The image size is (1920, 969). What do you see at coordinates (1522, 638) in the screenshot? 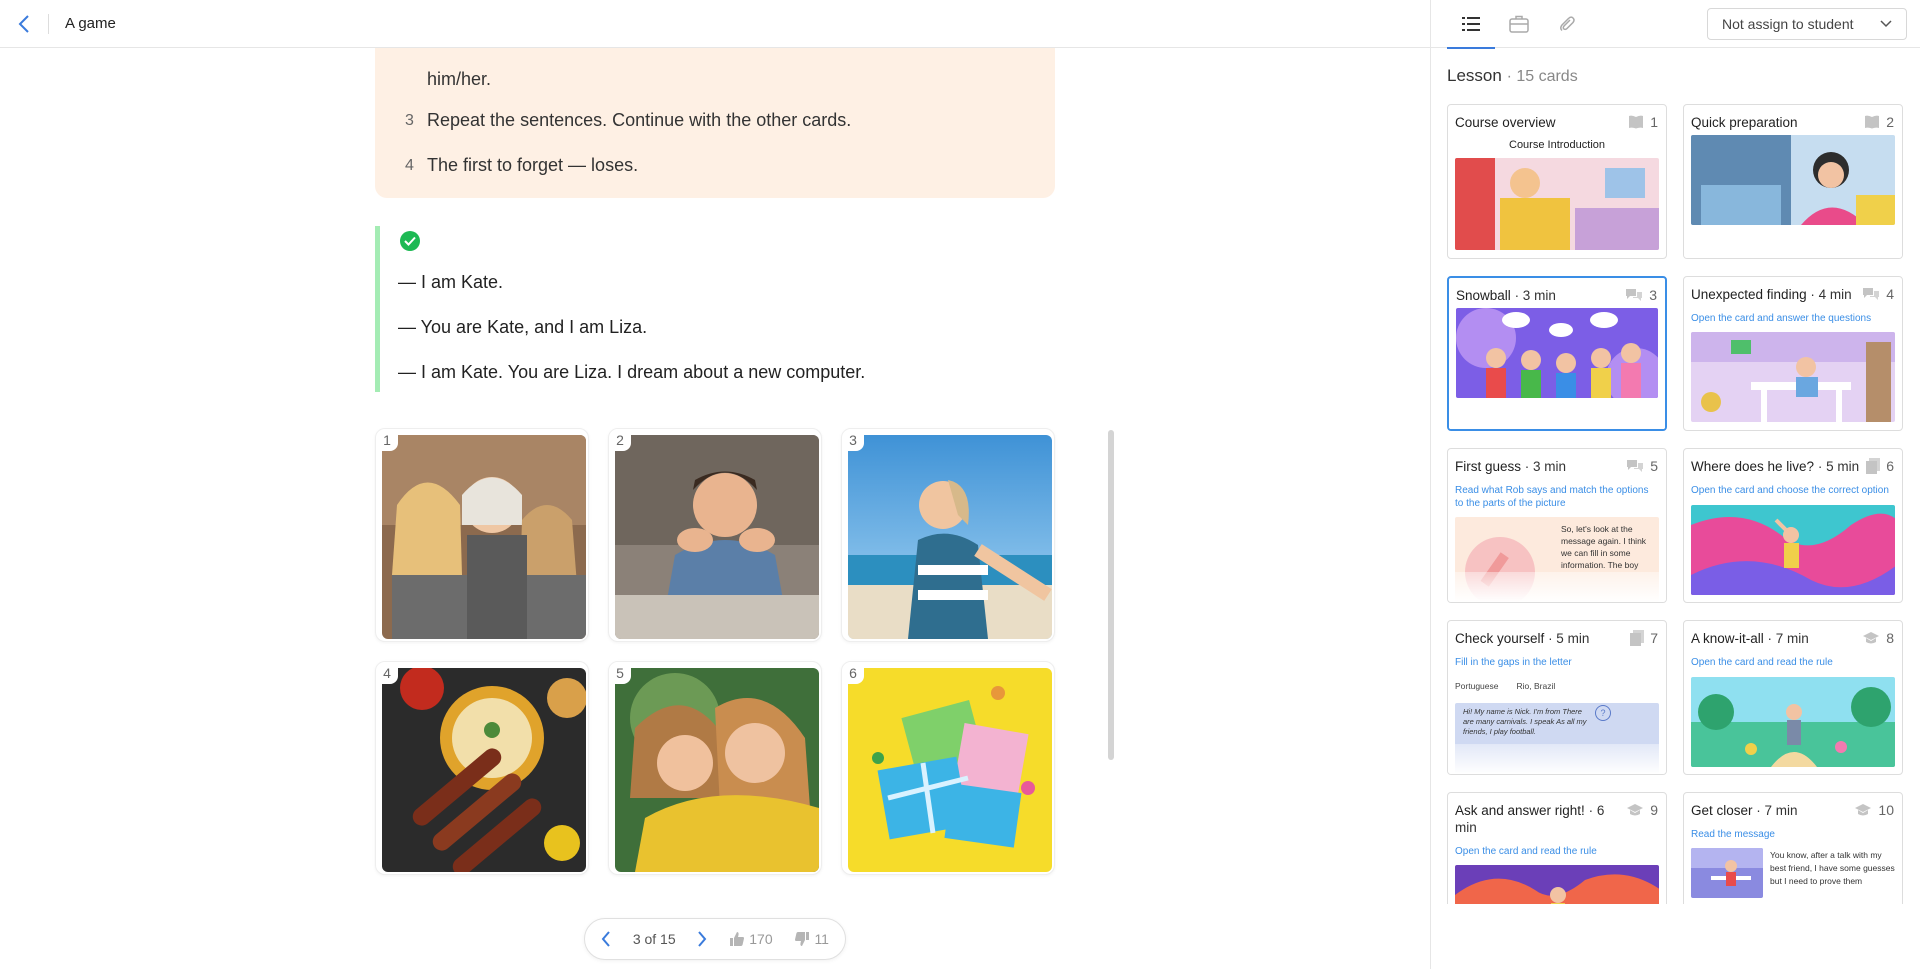
I see `card-title: Check yourself · 5 min` at bounding box center [1522, 638].